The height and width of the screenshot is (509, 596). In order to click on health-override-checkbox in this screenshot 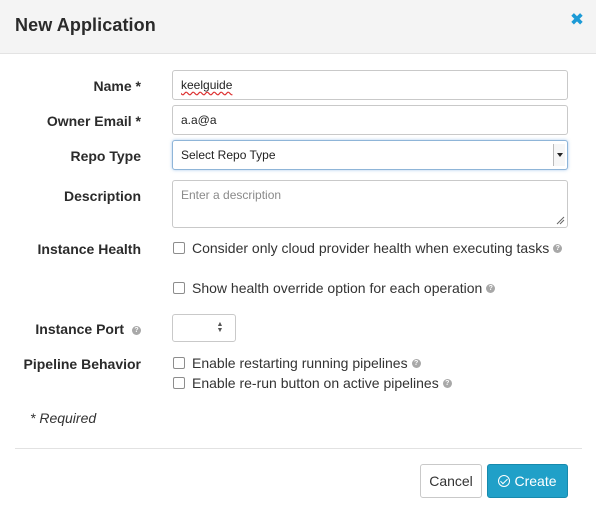, I will do `click(179, 288)`.